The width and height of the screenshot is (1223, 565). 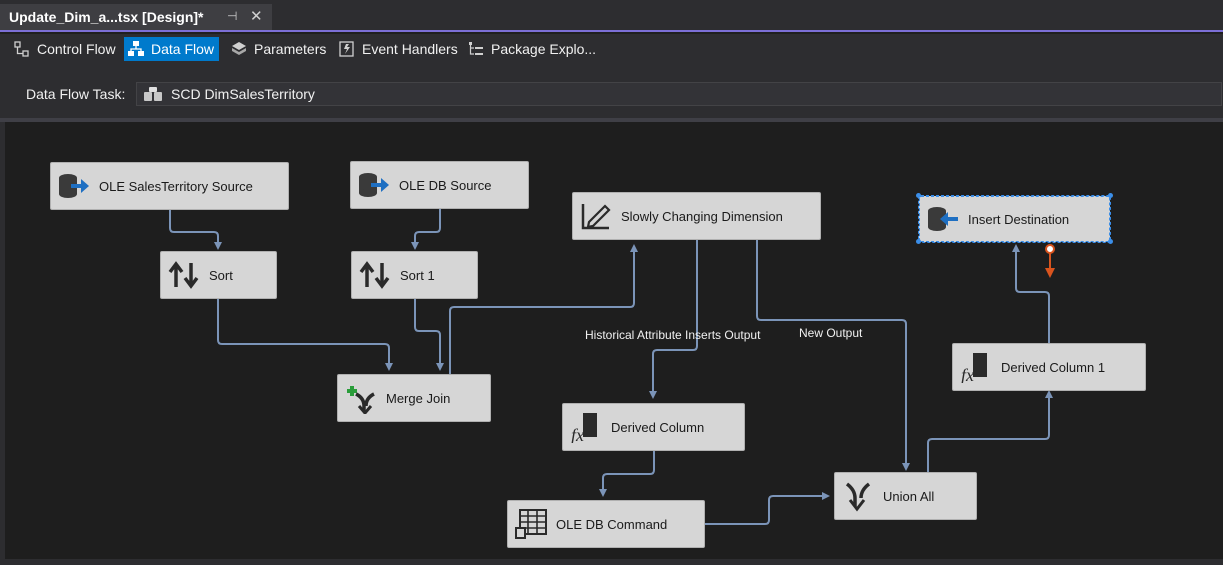 I want to click on component-label: Slowly Changing Dimension, so click(x=702, y=216).